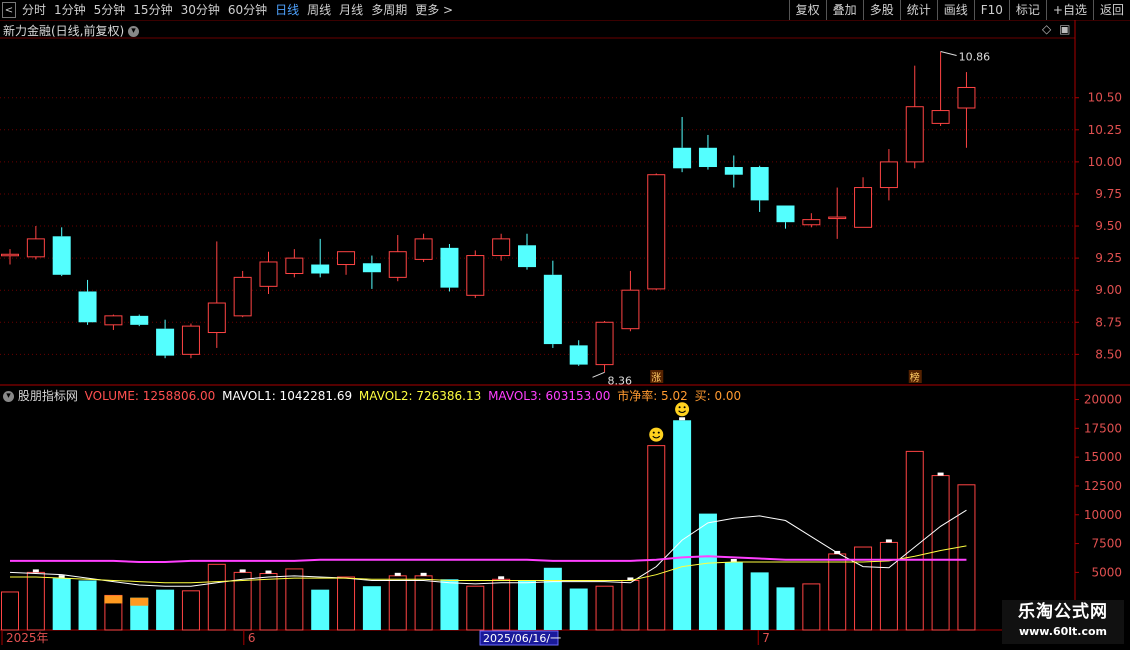 This screenshot has width=1130, height=650. I want to click on date-label: 7, so click(766, 638).